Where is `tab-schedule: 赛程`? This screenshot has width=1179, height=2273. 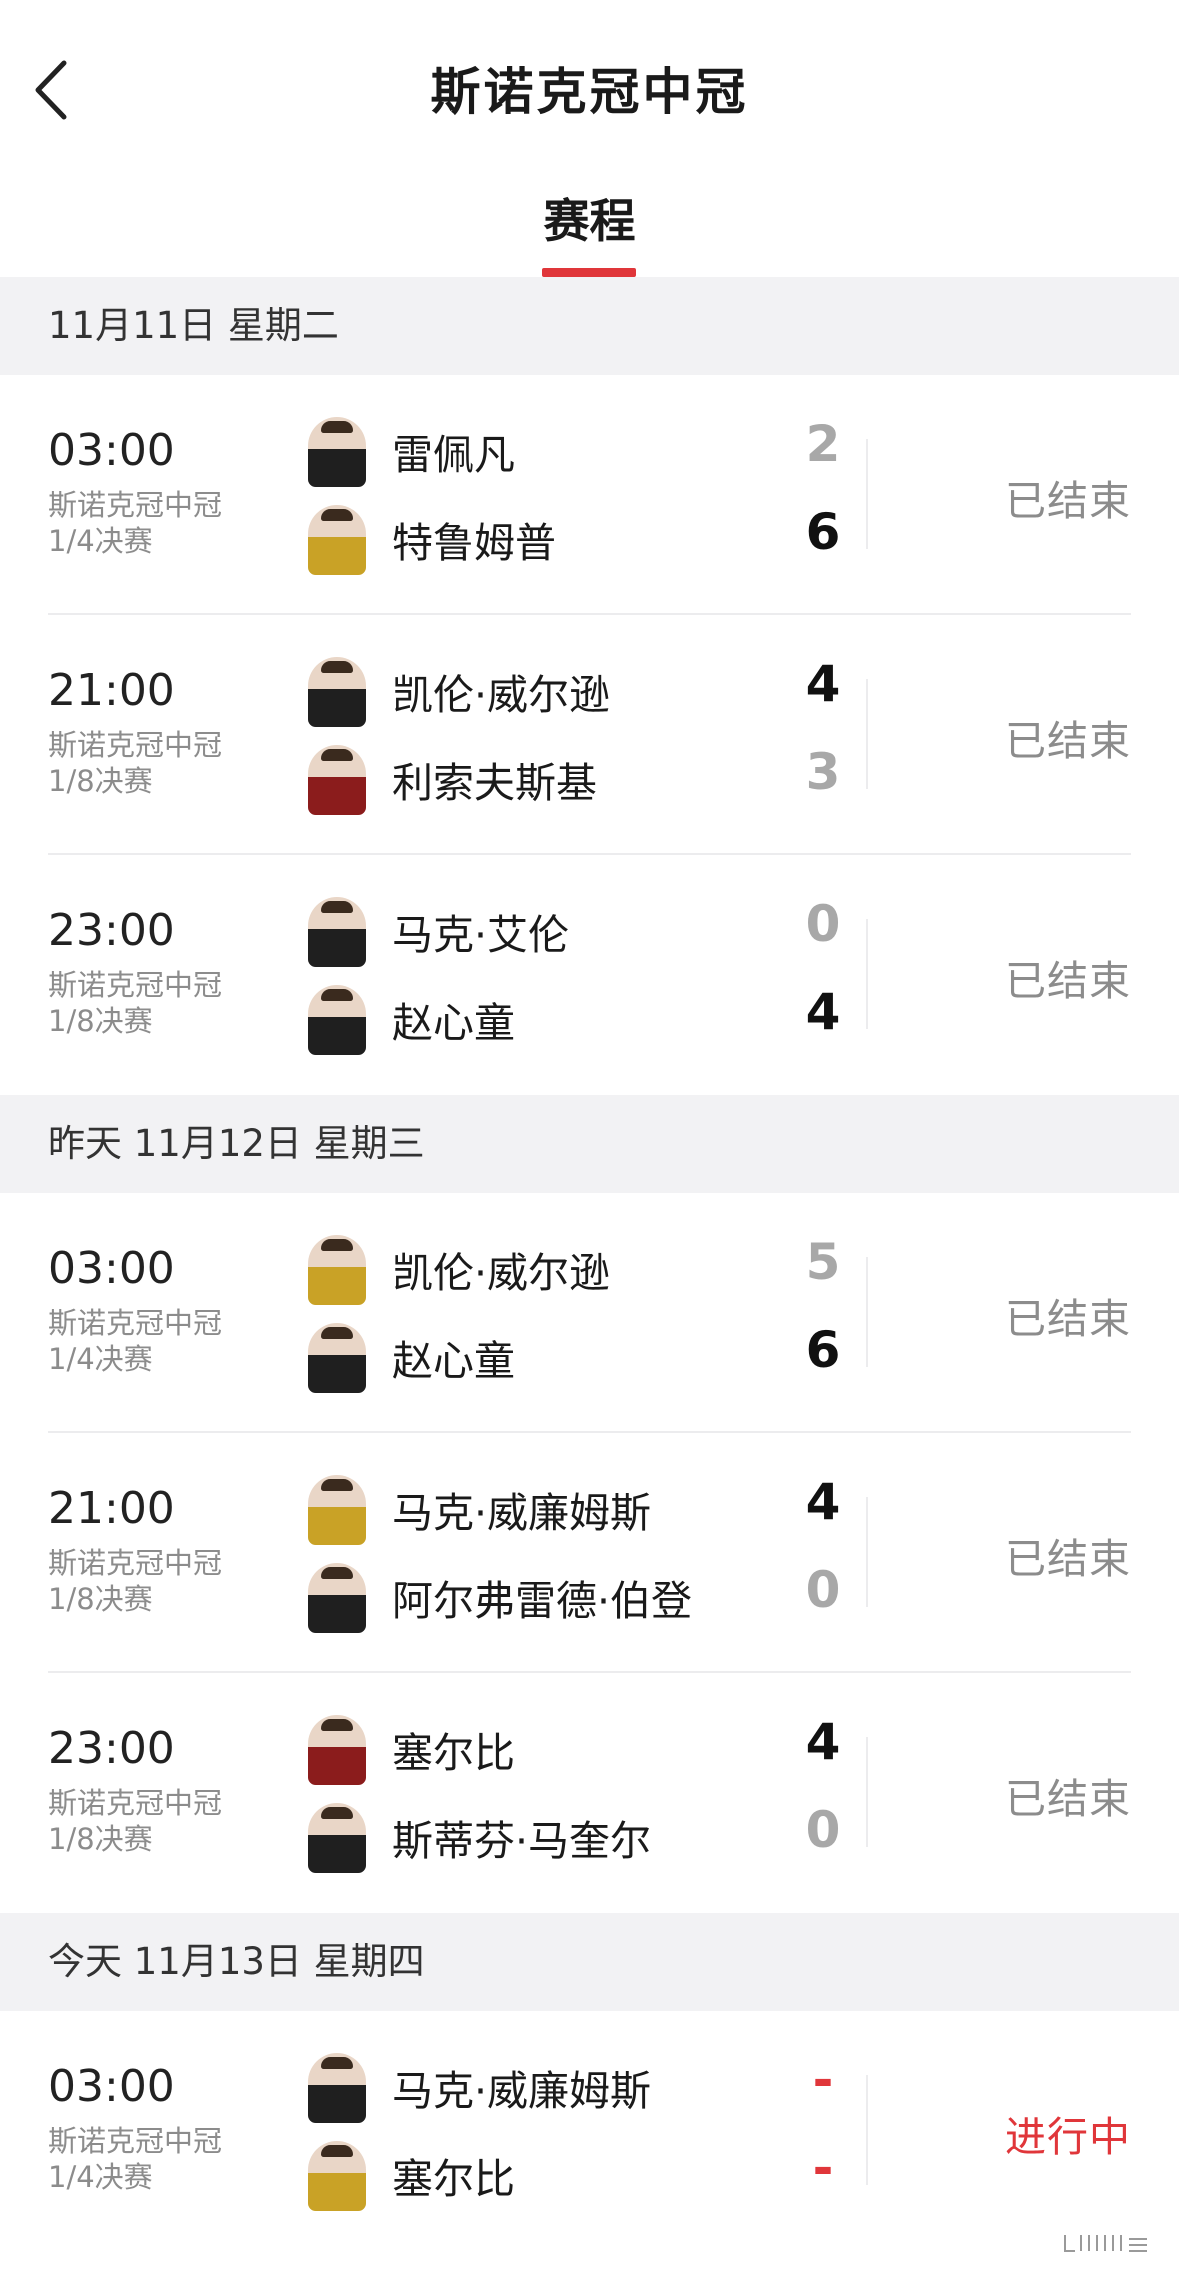
tab-schedule: 赛程 is located at coordinates (589, 218).